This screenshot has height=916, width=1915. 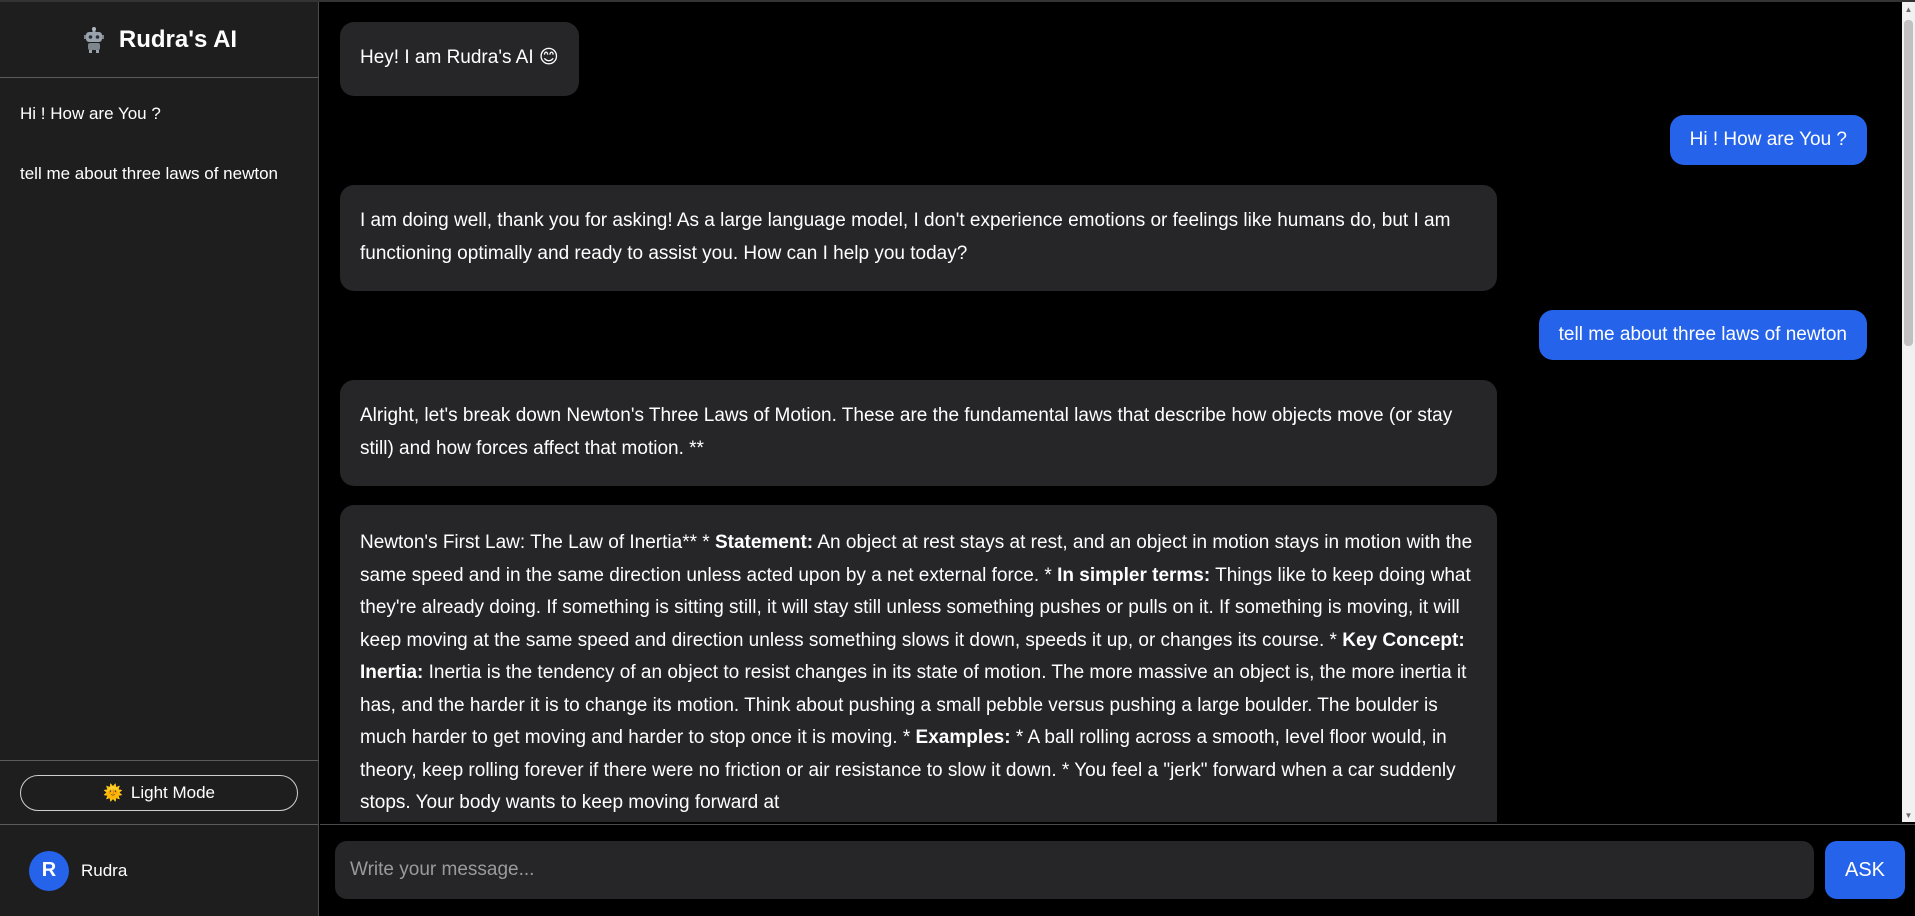 What do you see at coordinates (93, 39) in the screenshot?
I see `robot-icon` at bounding box center [93, 39].